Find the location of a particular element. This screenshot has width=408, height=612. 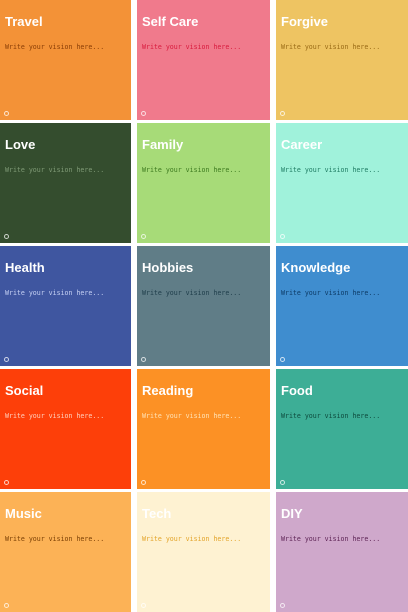

tile-career: Career is located at coordinates (342, 183).